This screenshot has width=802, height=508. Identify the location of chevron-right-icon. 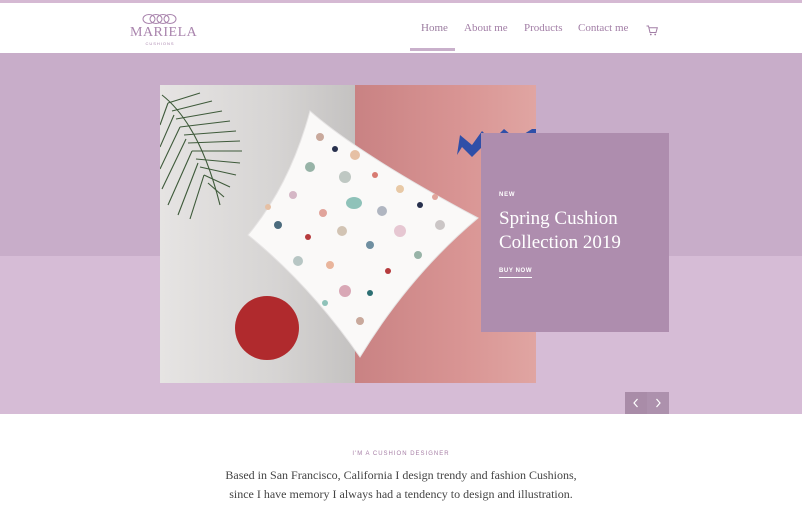
(658, 403).